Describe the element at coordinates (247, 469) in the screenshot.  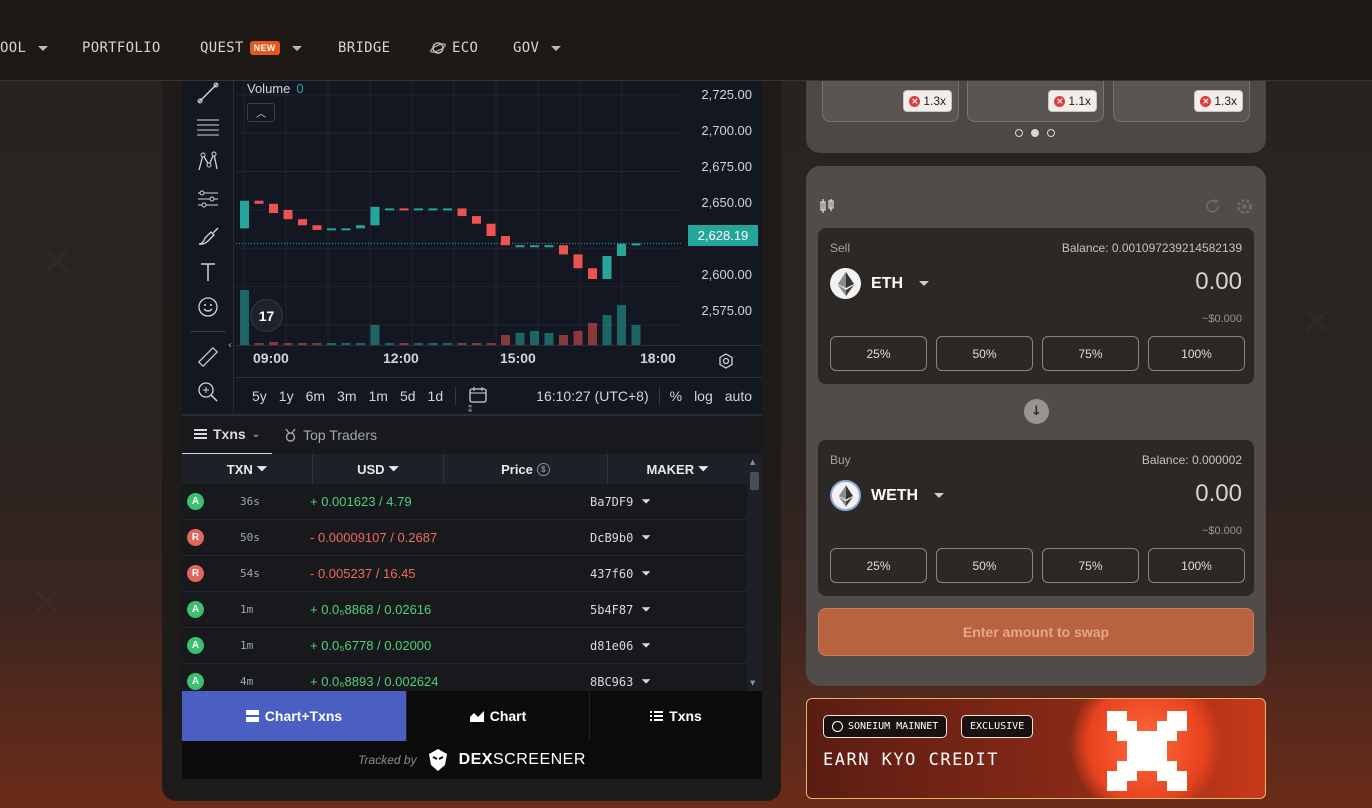
I see `column-txn: TXN ⏷` at that location.